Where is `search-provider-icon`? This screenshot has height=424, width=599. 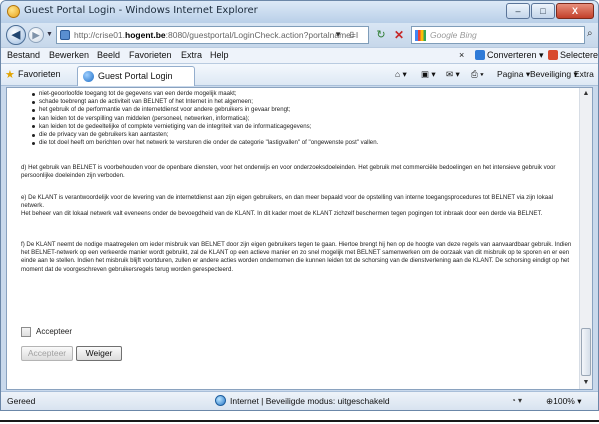
search-provider-icon is located at coordinates (420, 35).